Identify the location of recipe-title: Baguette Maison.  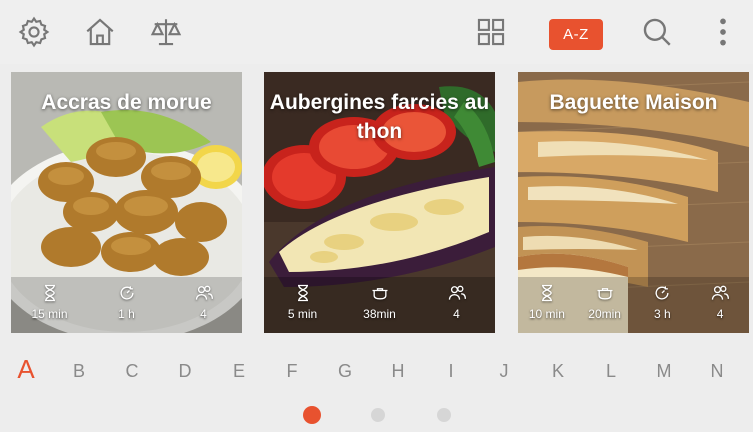
(633, 102).